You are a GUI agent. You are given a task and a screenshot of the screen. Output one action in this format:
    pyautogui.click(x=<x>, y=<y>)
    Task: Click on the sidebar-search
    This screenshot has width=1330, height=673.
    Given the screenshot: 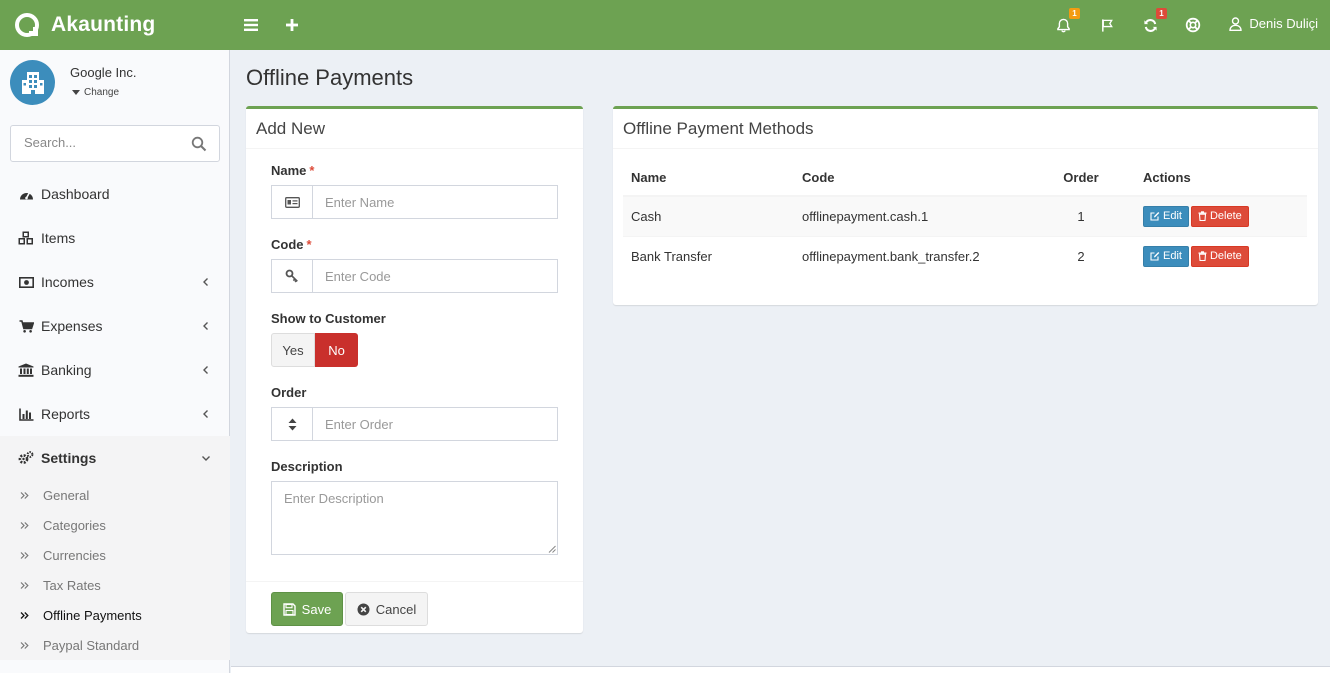 What is the action you would take?
    pyautogui.click(x=115, y=143)
    